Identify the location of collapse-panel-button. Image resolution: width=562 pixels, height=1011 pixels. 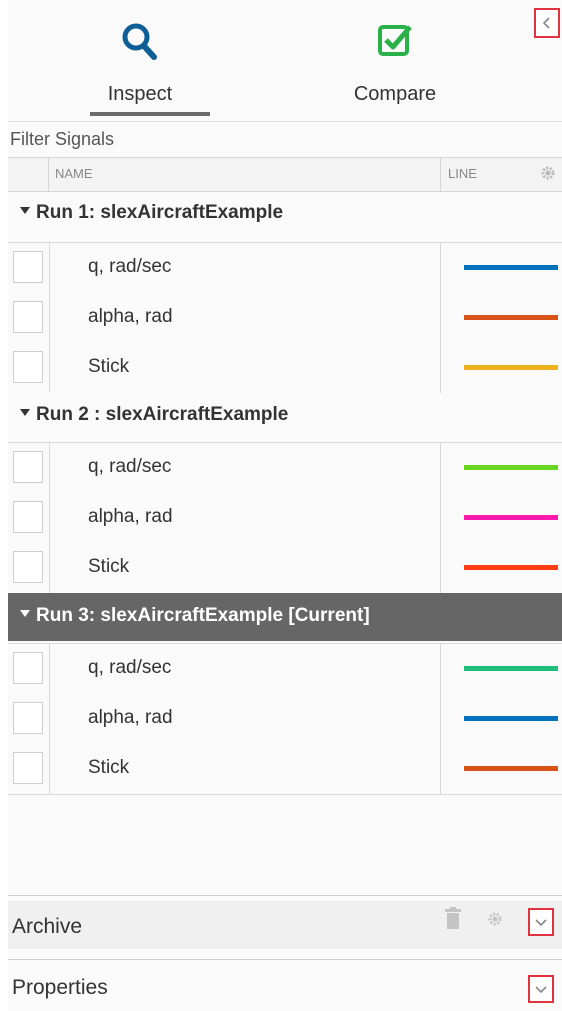
(547, 23).